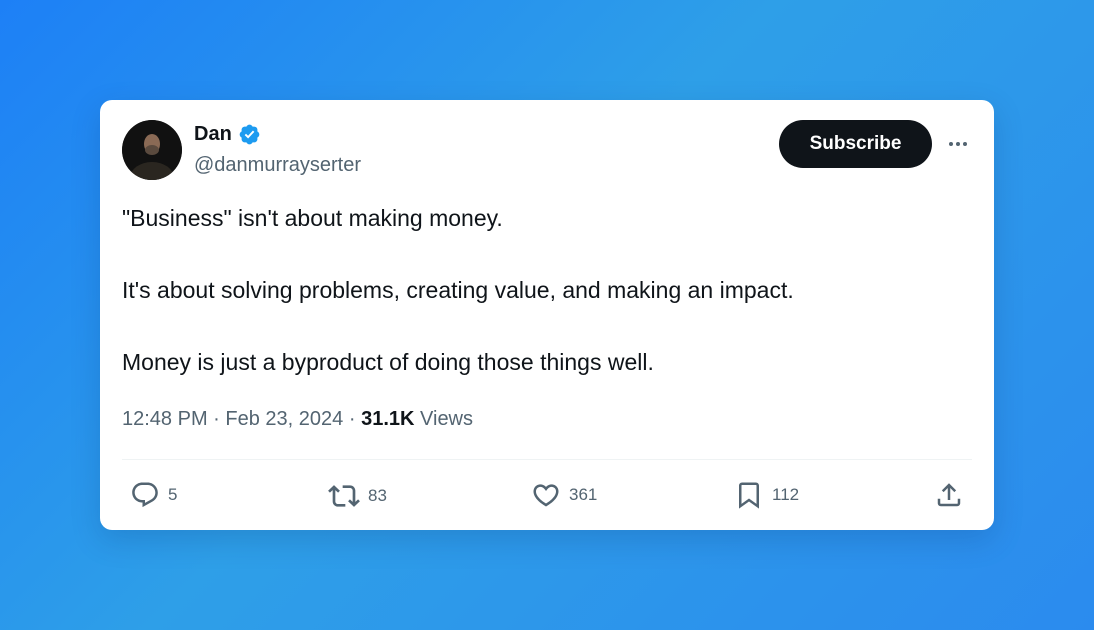 The width and height of the screenshot is (1094, 630). I want to click on avatar, so click(152, 150).